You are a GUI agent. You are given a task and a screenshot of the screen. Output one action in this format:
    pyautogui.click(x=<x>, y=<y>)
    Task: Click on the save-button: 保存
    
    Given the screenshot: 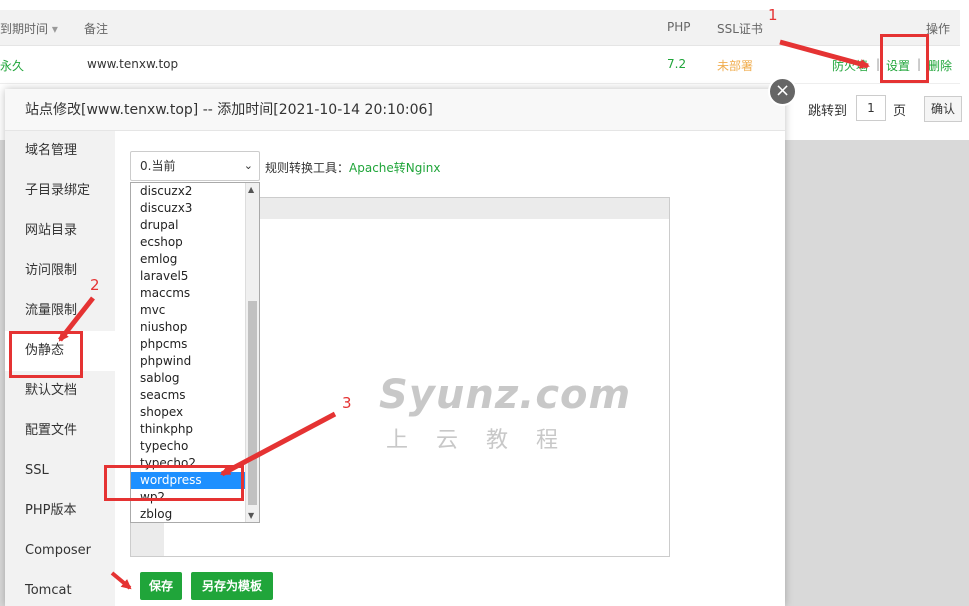 What is the action you would take?
    pyautogui.click(x=161, y=586)
    